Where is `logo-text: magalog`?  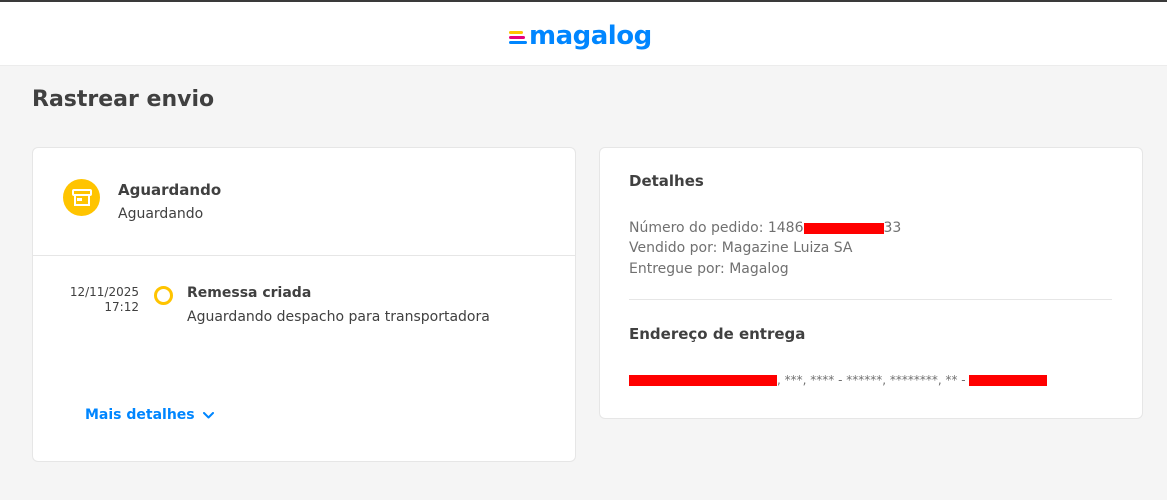
logo-text: magalog is located at coordinates (590, 36).